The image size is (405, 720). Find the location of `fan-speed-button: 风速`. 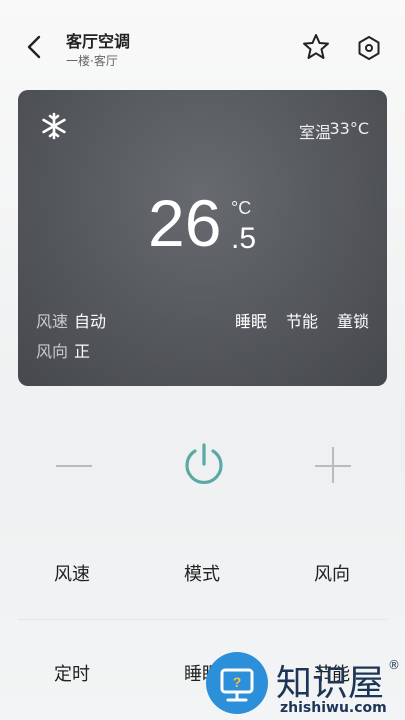

fan-speed-button: 风速 is located at coordinates (72, 573).